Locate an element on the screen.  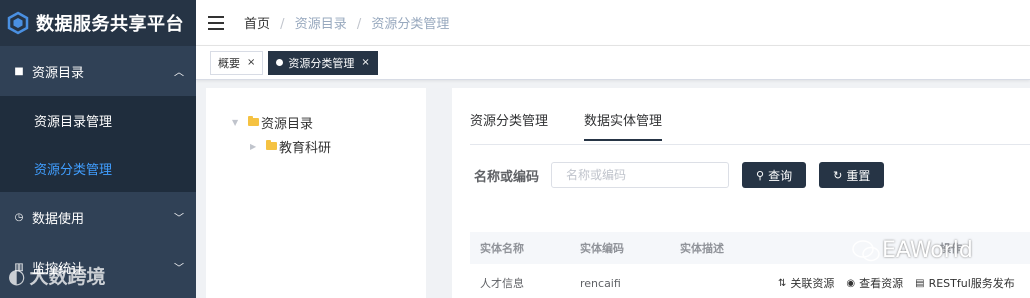
column-header: 实体名称 is located at coordinates (502, 248).